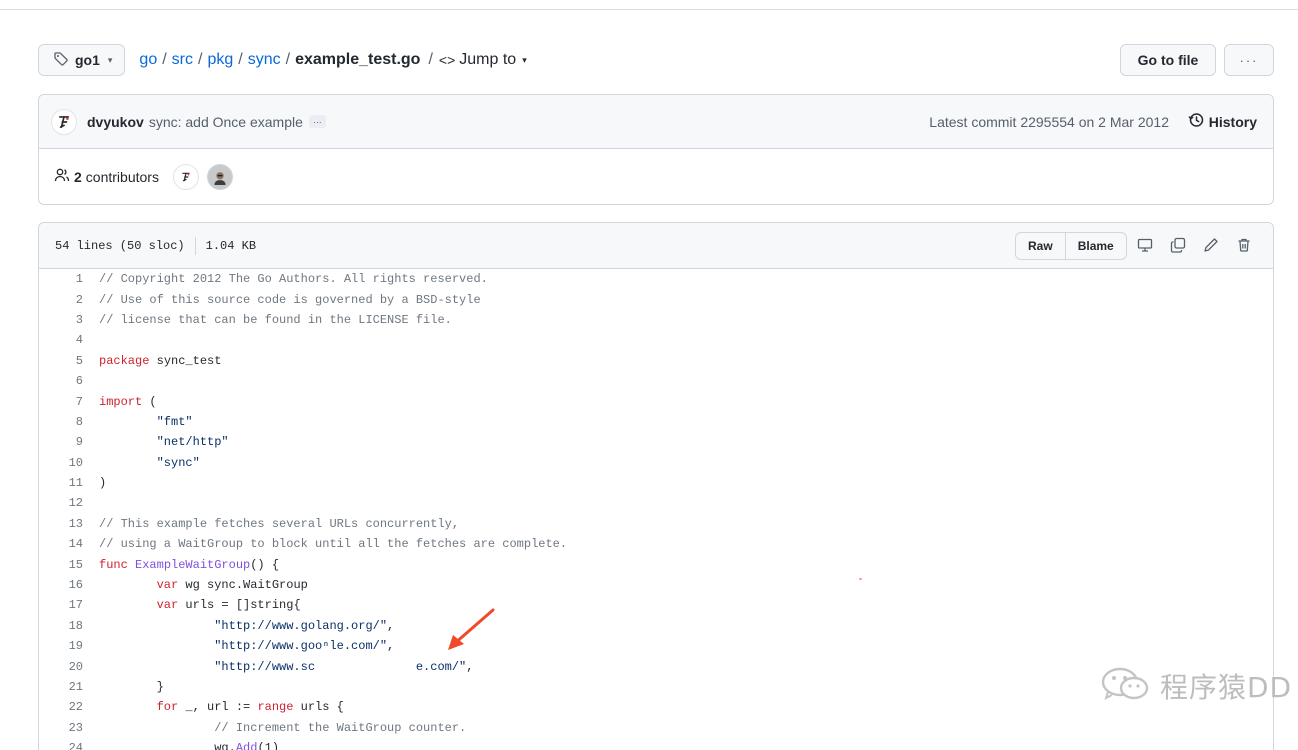 The width and height of the screenshot is (1298, 750). I want to click on line-number: 17, so click(61, 605).